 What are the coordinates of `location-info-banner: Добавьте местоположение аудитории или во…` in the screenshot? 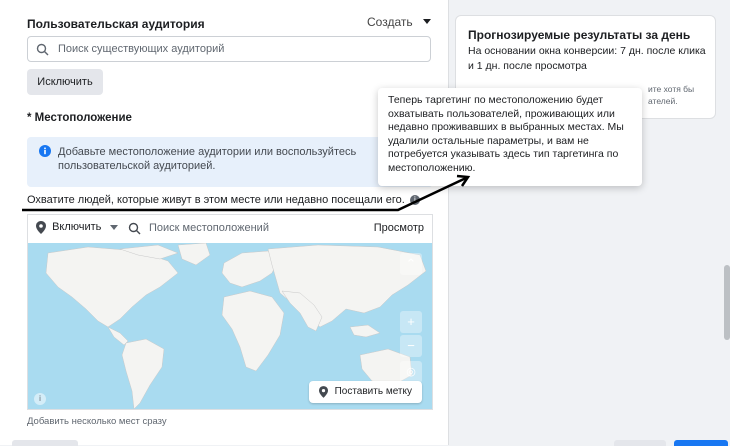 It's located at (230, 162).